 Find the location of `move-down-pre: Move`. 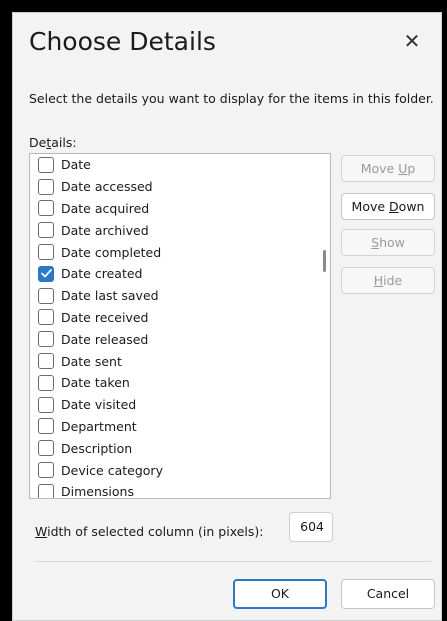

move-down-pre: Move is located at coordinates (370, 206).